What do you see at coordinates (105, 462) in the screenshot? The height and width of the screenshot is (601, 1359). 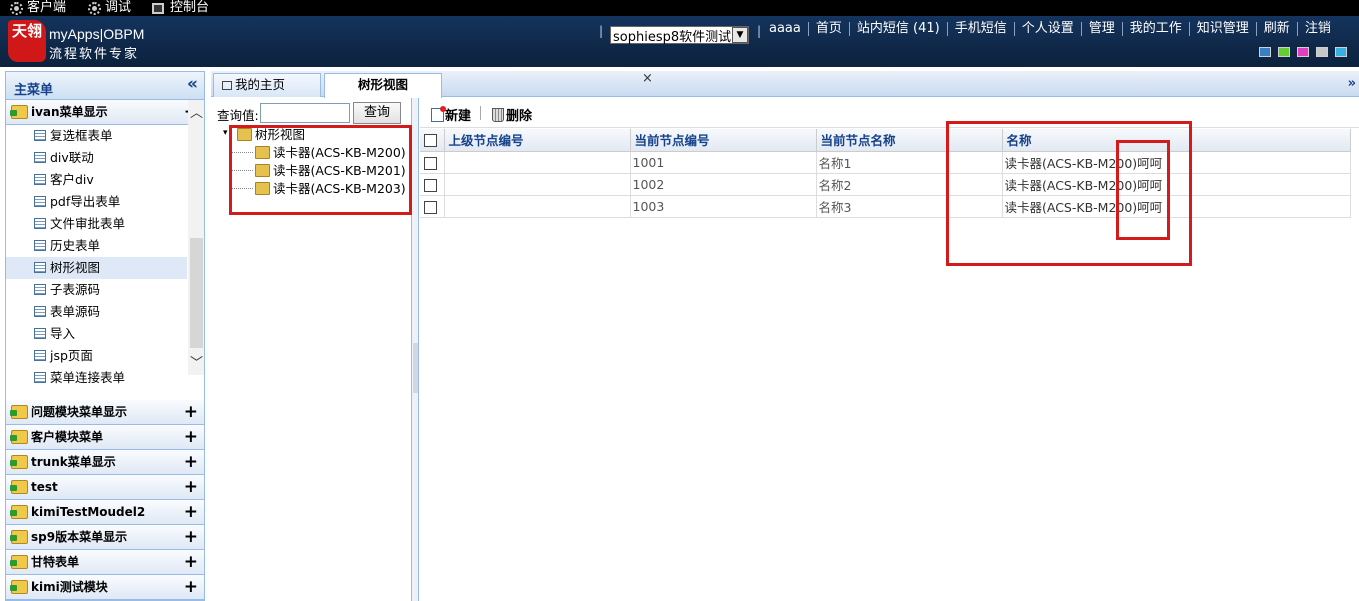 I see `menu-group: trunk菜单显示 +` at bounding box center [105, 462].